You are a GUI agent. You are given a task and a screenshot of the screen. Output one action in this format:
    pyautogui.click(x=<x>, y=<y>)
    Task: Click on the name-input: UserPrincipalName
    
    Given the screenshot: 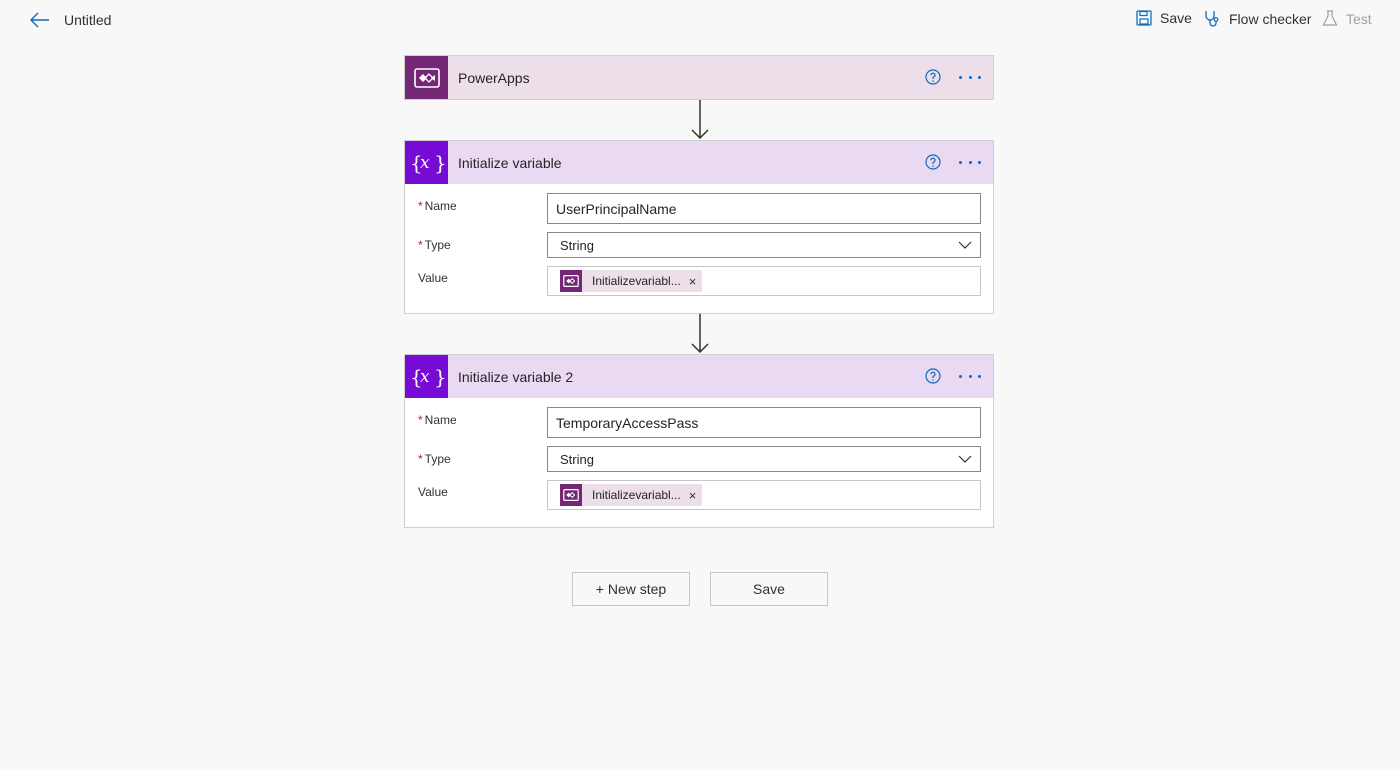 What is the action you would take?
    pyautogui.click(x=764, y=208)
    